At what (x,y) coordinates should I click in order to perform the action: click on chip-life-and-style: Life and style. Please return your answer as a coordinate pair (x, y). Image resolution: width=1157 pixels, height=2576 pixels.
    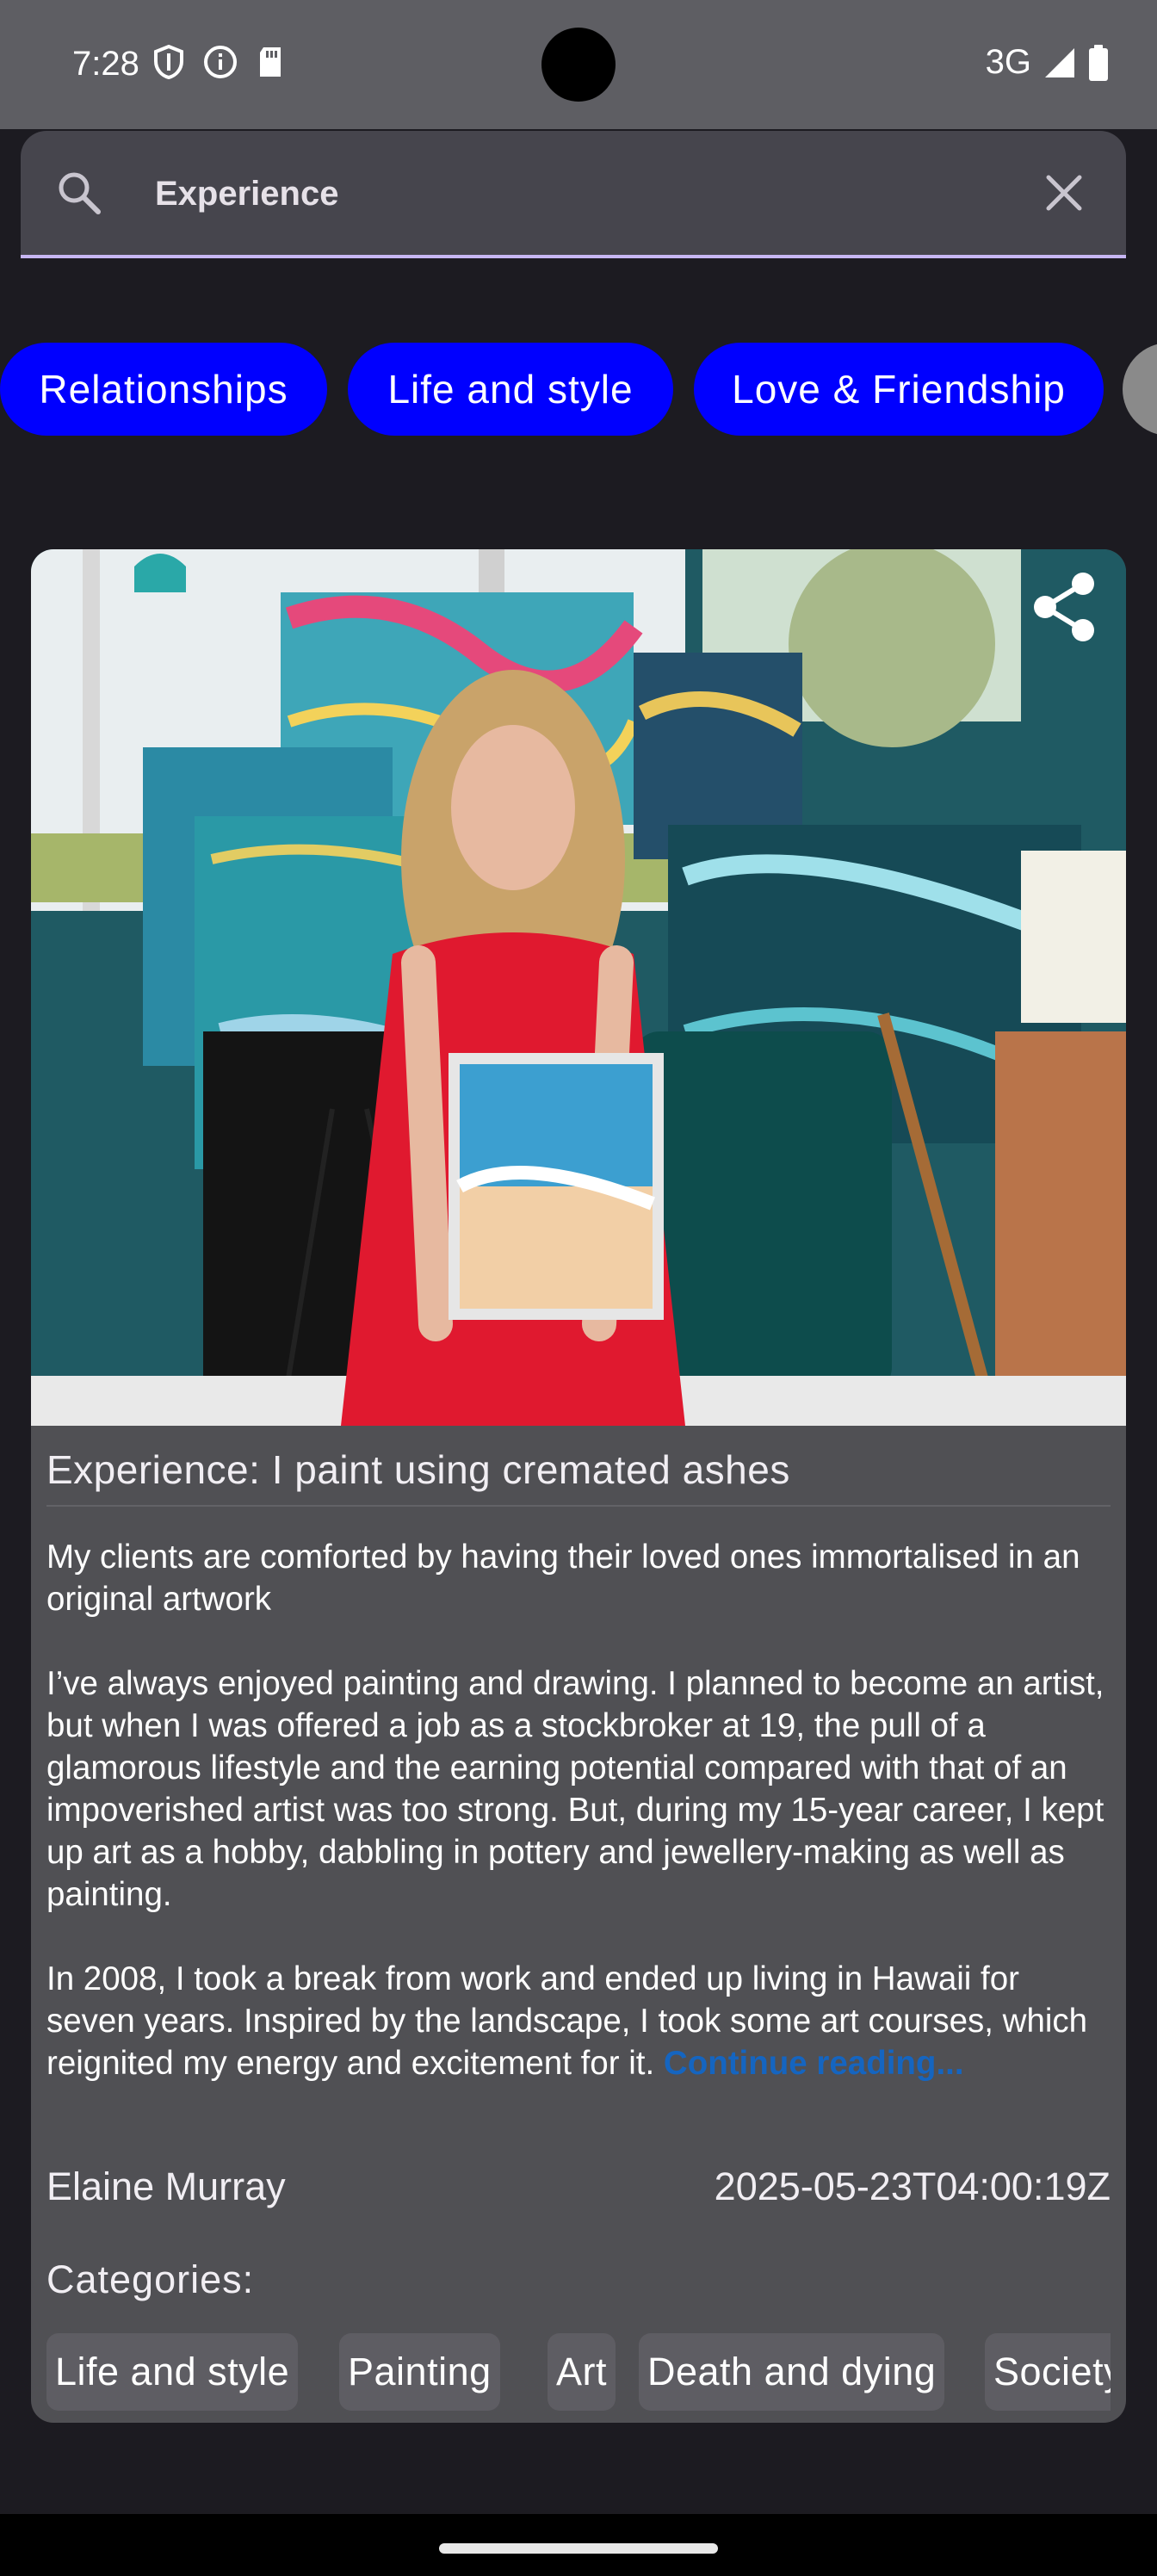
    Looking at the image, I should click on (510, 389).